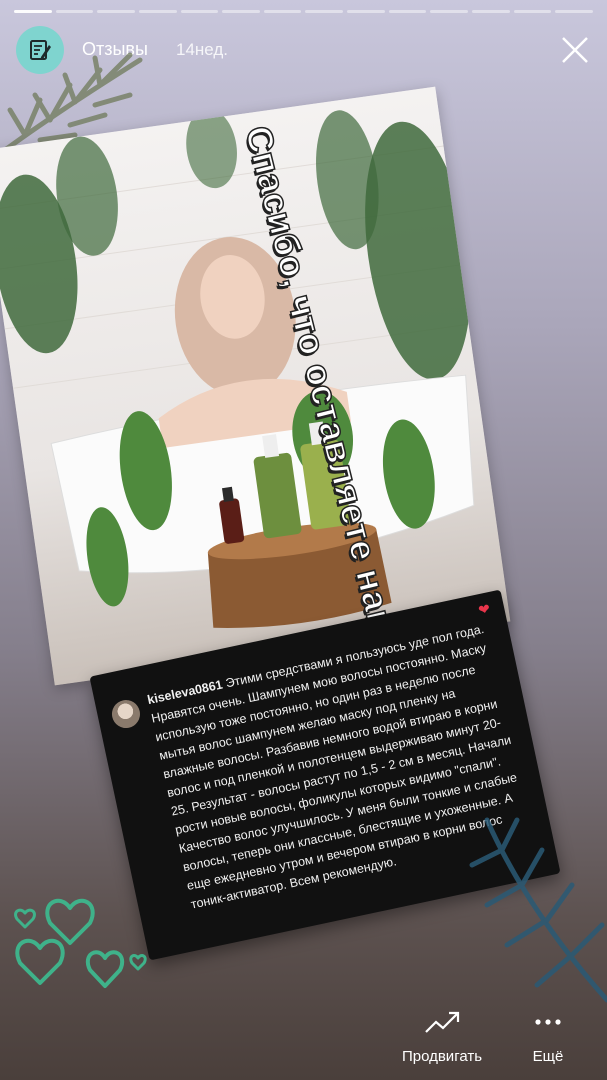  I want to click on more-button: Ещё, so click(548, 1037).